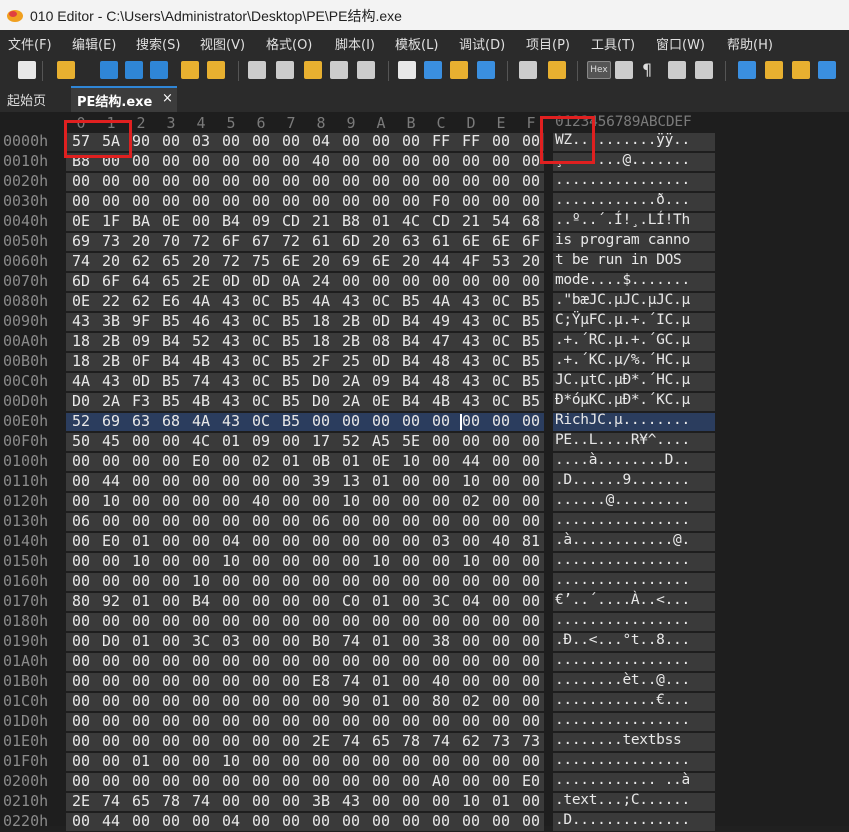 The height and width of the screenshot is (832, 849). Describe the element at coordinates (321, 381) in the screenshot. I see `hex-byte: D0` at that location.